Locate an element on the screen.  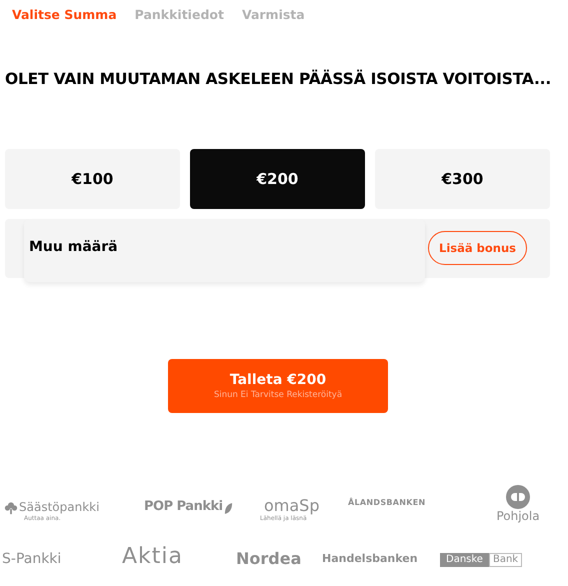
bank-logo: POP Pankki is located at coordinates (183, 507).